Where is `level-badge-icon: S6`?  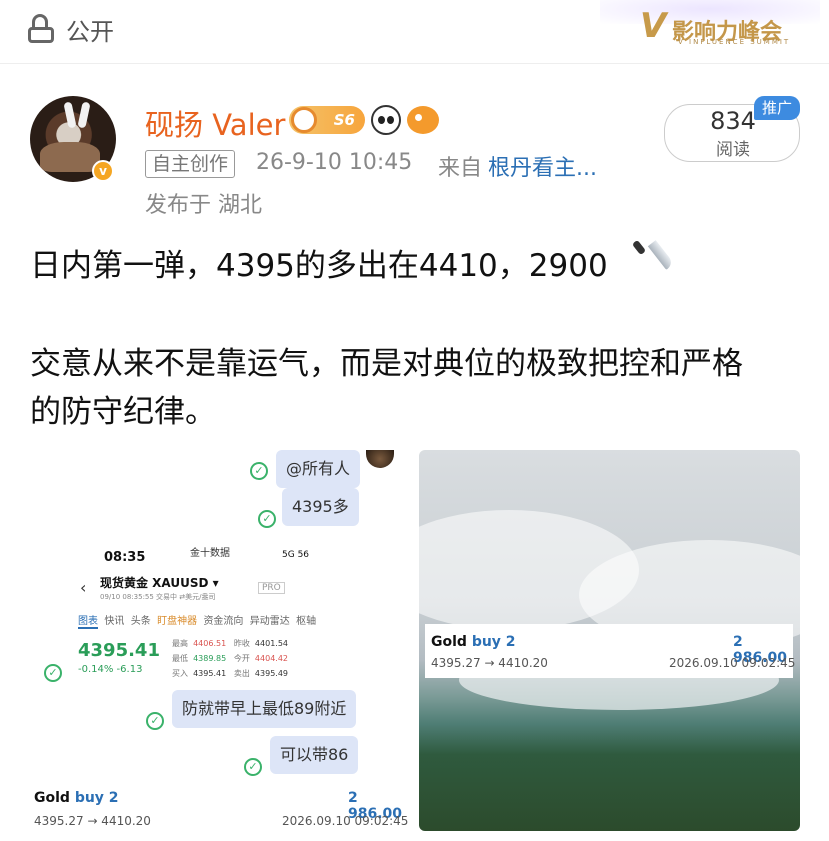
level-badge-icon: S6 is located at coordinates (327, 120).